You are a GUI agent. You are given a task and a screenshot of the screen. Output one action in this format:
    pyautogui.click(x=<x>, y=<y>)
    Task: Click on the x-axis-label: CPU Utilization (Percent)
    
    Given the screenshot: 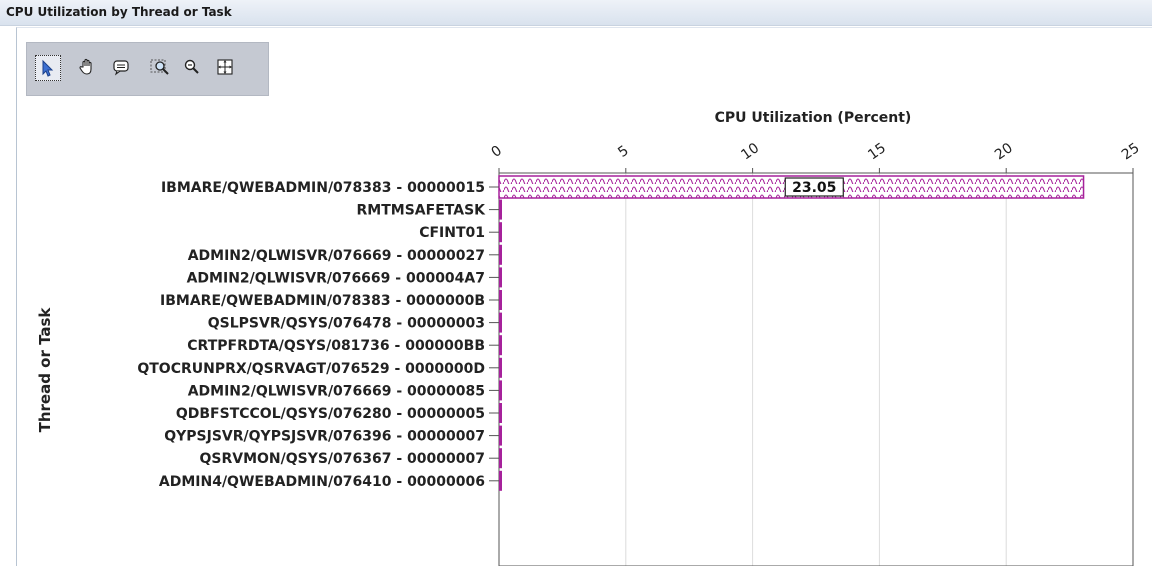 What is the action you would take?
    pyautogui.click(x=813, y=118)
    